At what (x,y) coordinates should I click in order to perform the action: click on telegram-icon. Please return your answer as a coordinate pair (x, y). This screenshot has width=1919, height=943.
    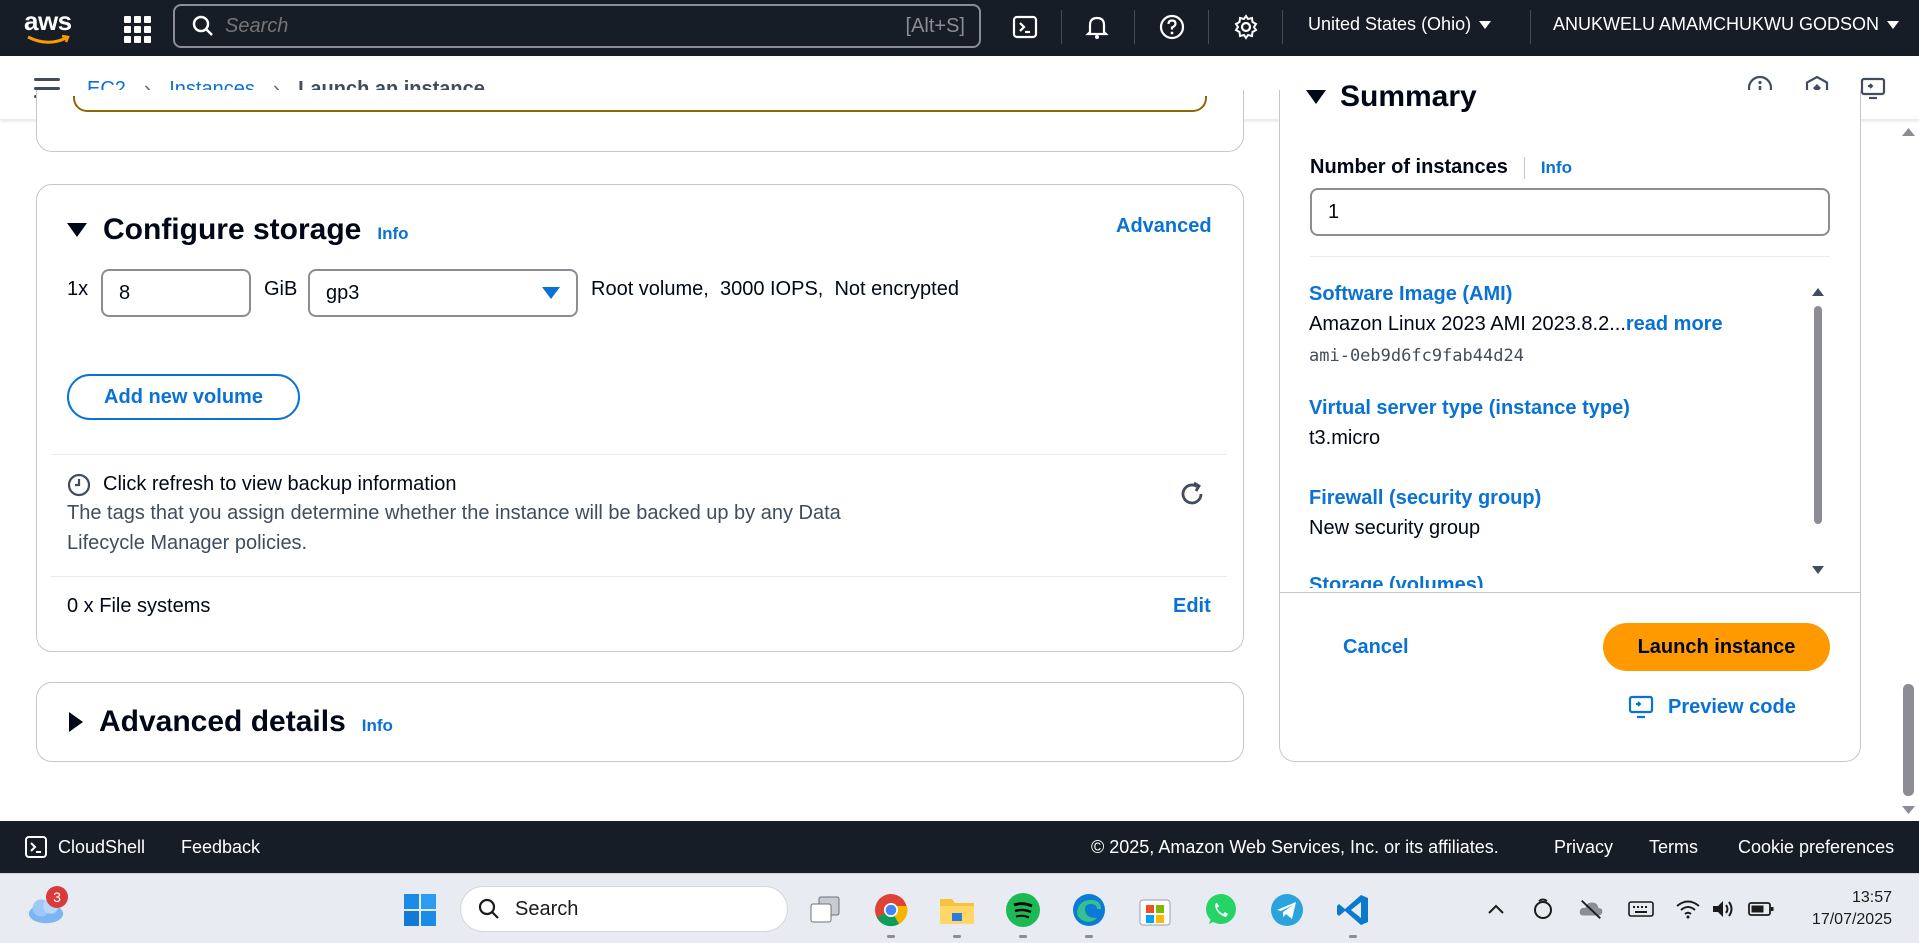
    Looking at the image, I should click on (1287, 910).